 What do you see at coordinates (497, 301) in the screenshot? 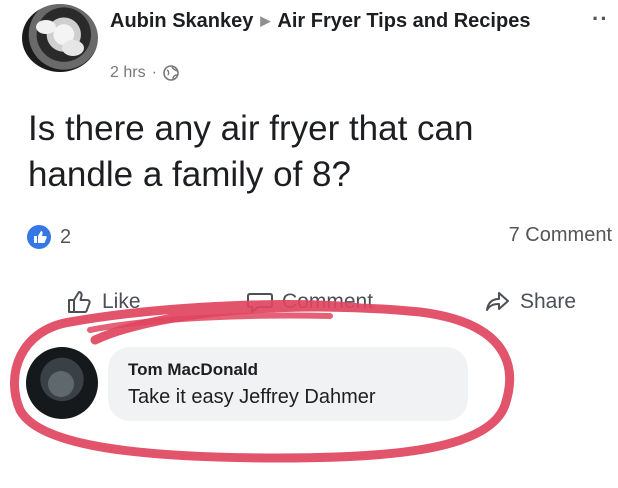
I see `share-arrow-icon` at bounding box center [497, 301].